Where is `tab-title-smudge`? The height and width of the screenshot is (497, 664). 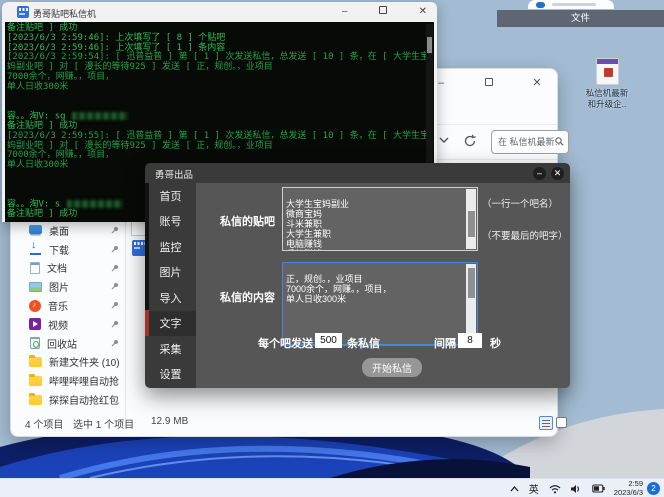
tab-title-smudge is located at coordinates (574, 4).